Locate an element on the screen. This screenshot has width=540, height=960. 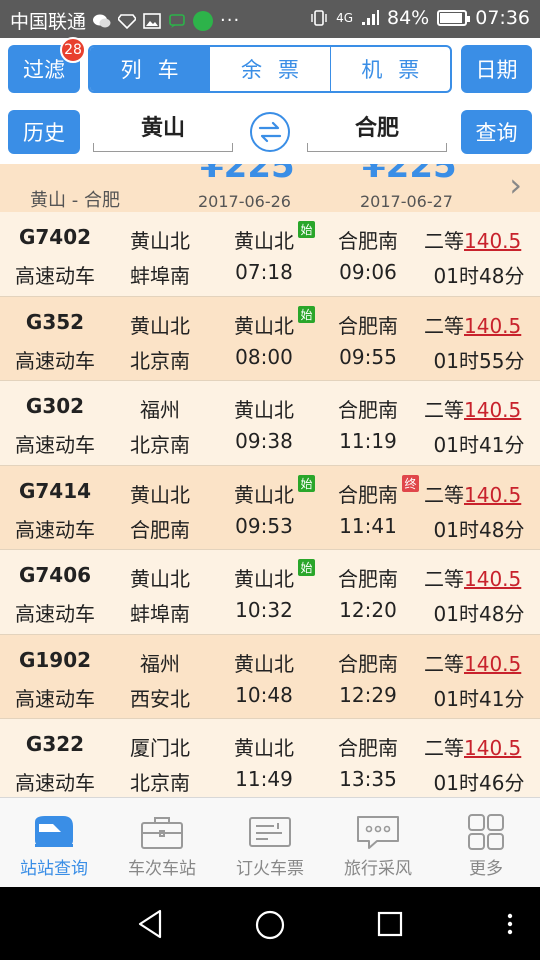
arrive-time: 09:06 is located at coordinates (368, 272).